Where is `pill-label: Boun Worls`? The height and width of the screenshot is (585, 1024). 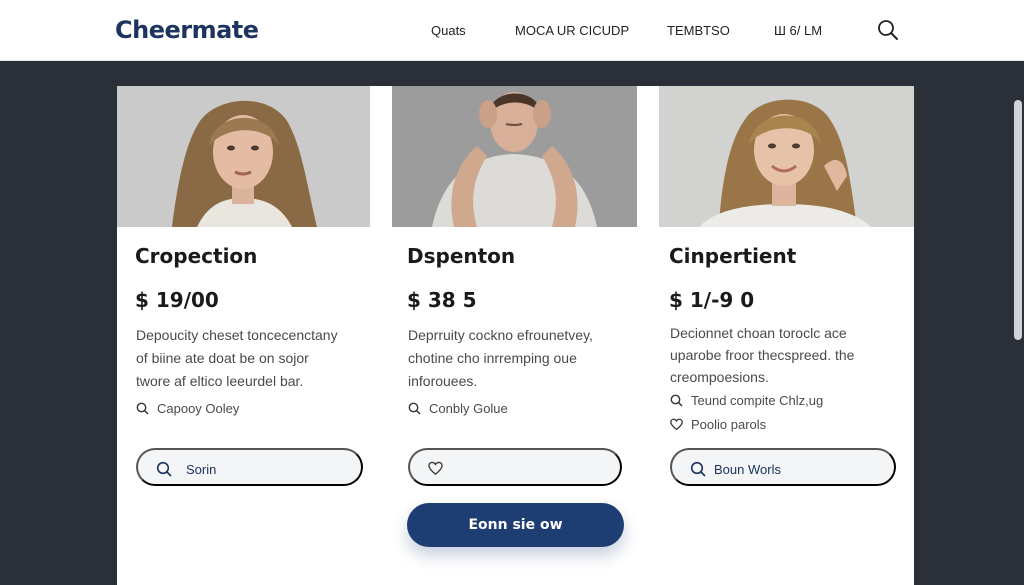 pill-label: Boun Worls is located at coordinates (747, 469).